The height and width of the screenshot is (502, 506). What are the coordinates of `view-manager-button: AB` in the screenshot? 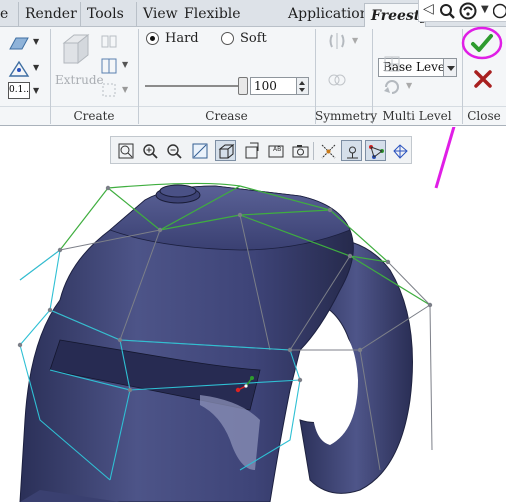 It's located at (275, 150).